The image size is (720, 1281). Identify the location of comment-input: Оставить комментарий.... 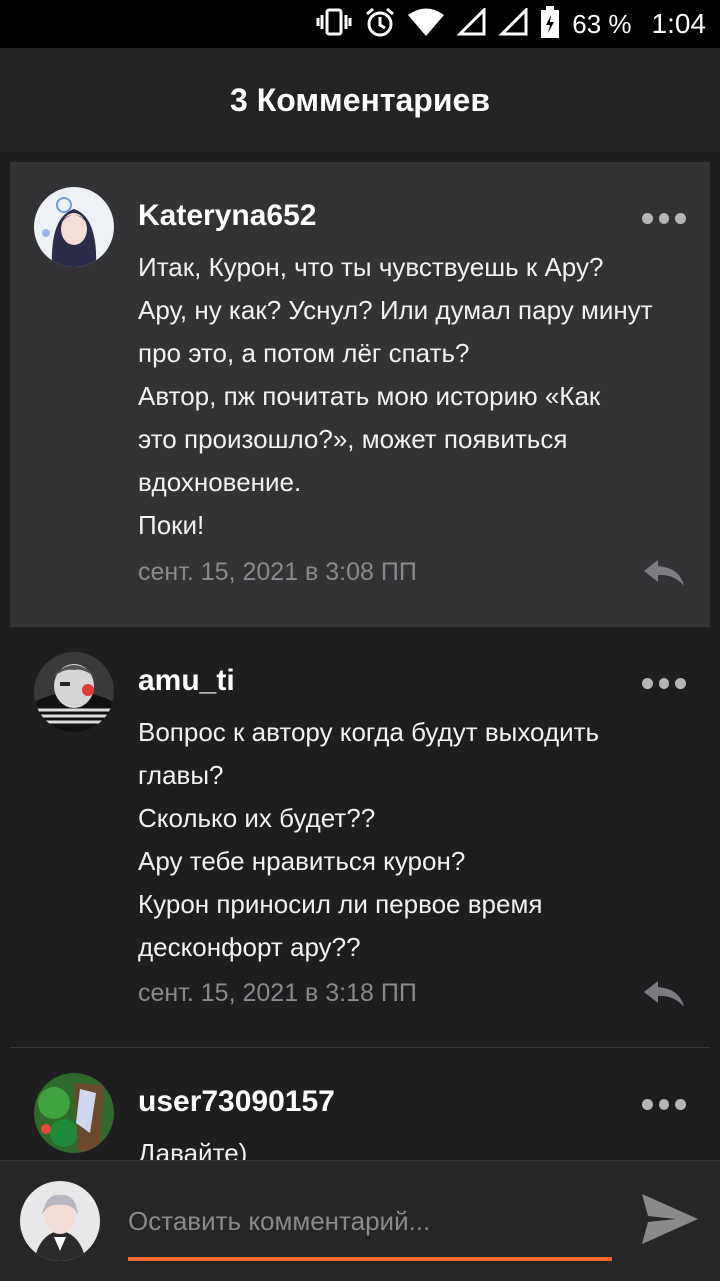
(370, 1221).